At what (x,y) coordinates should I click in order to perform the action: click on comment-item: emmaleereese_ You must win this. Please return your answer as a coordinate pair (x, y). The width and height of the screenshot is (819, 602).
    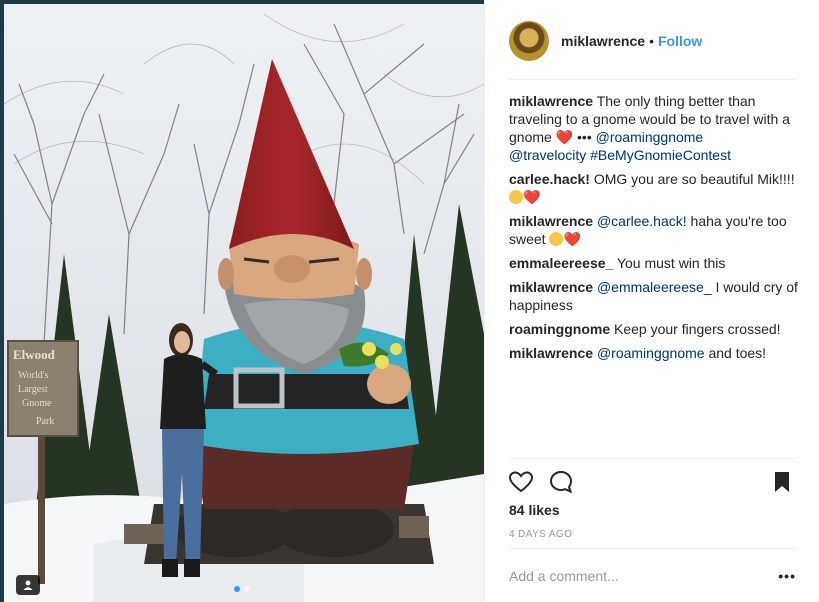
    Looking at the image, I should click on (655, 263).